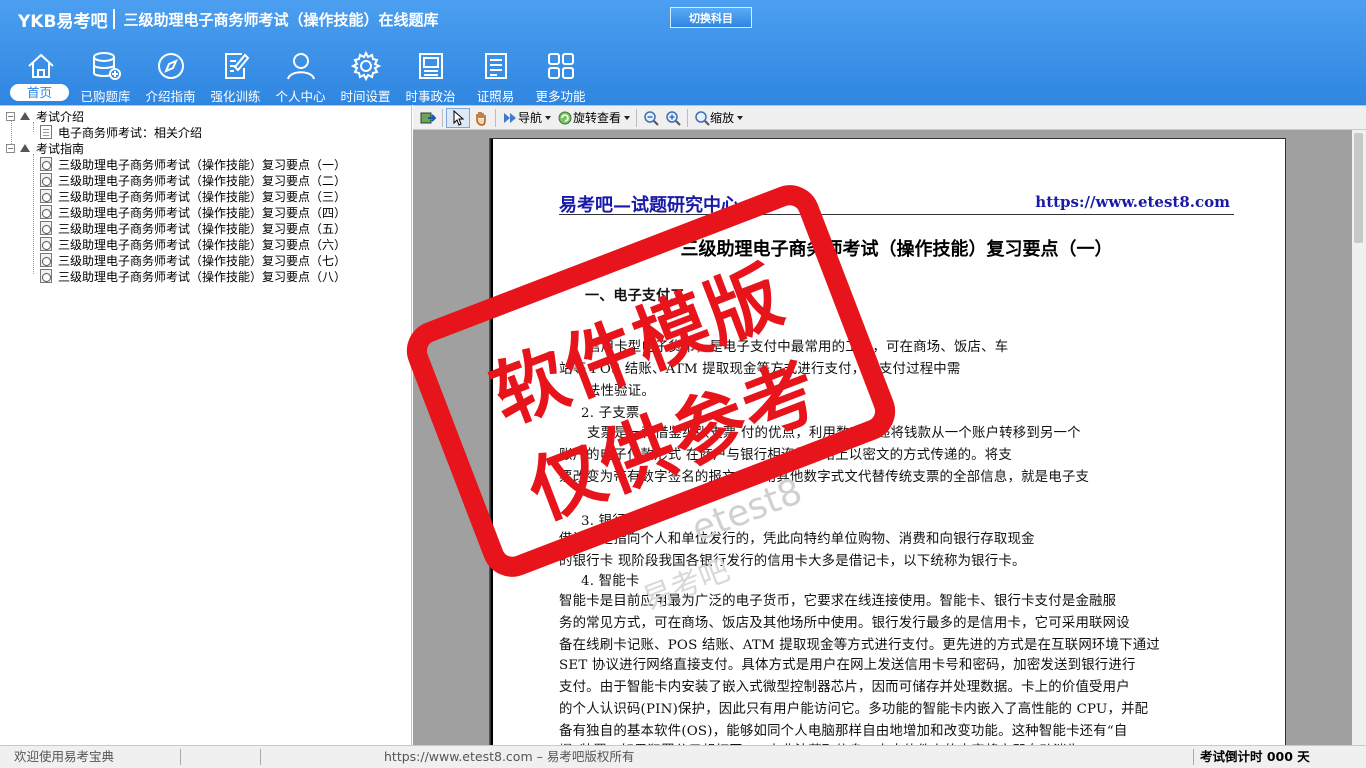  Describe the element at coordinates (430, 66) in the screenshot. I see `newspaper-icon` at that location.